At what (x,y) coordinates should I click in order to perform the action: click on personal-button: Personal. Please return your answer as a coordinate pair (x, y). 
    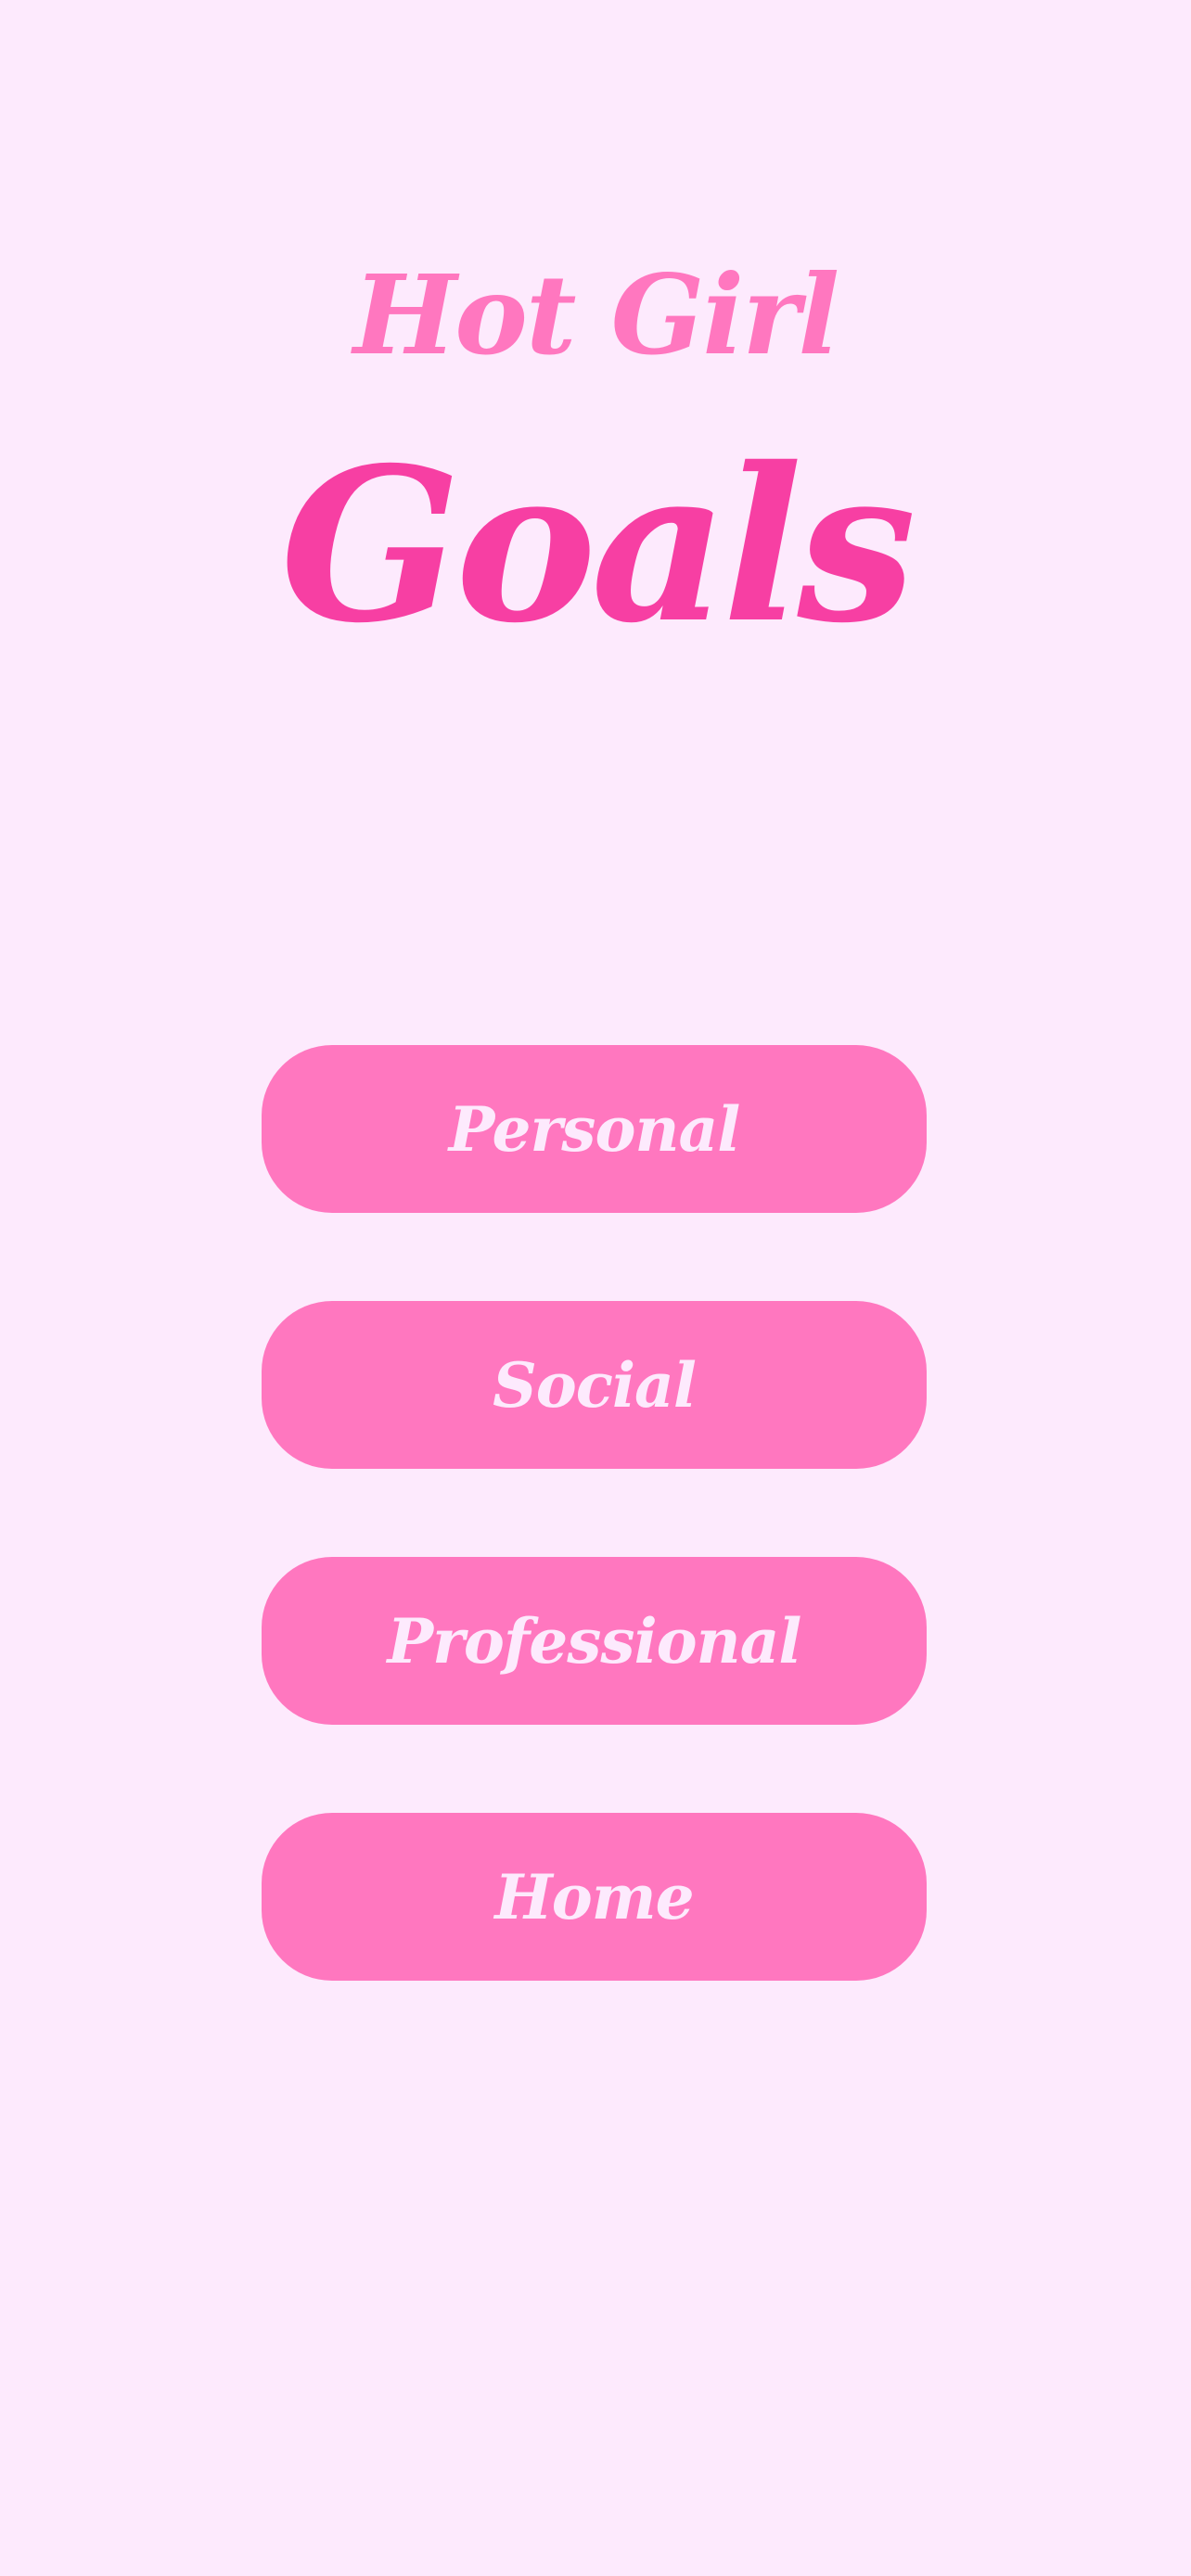
    Looking at the image, I should click on (594, 1129).